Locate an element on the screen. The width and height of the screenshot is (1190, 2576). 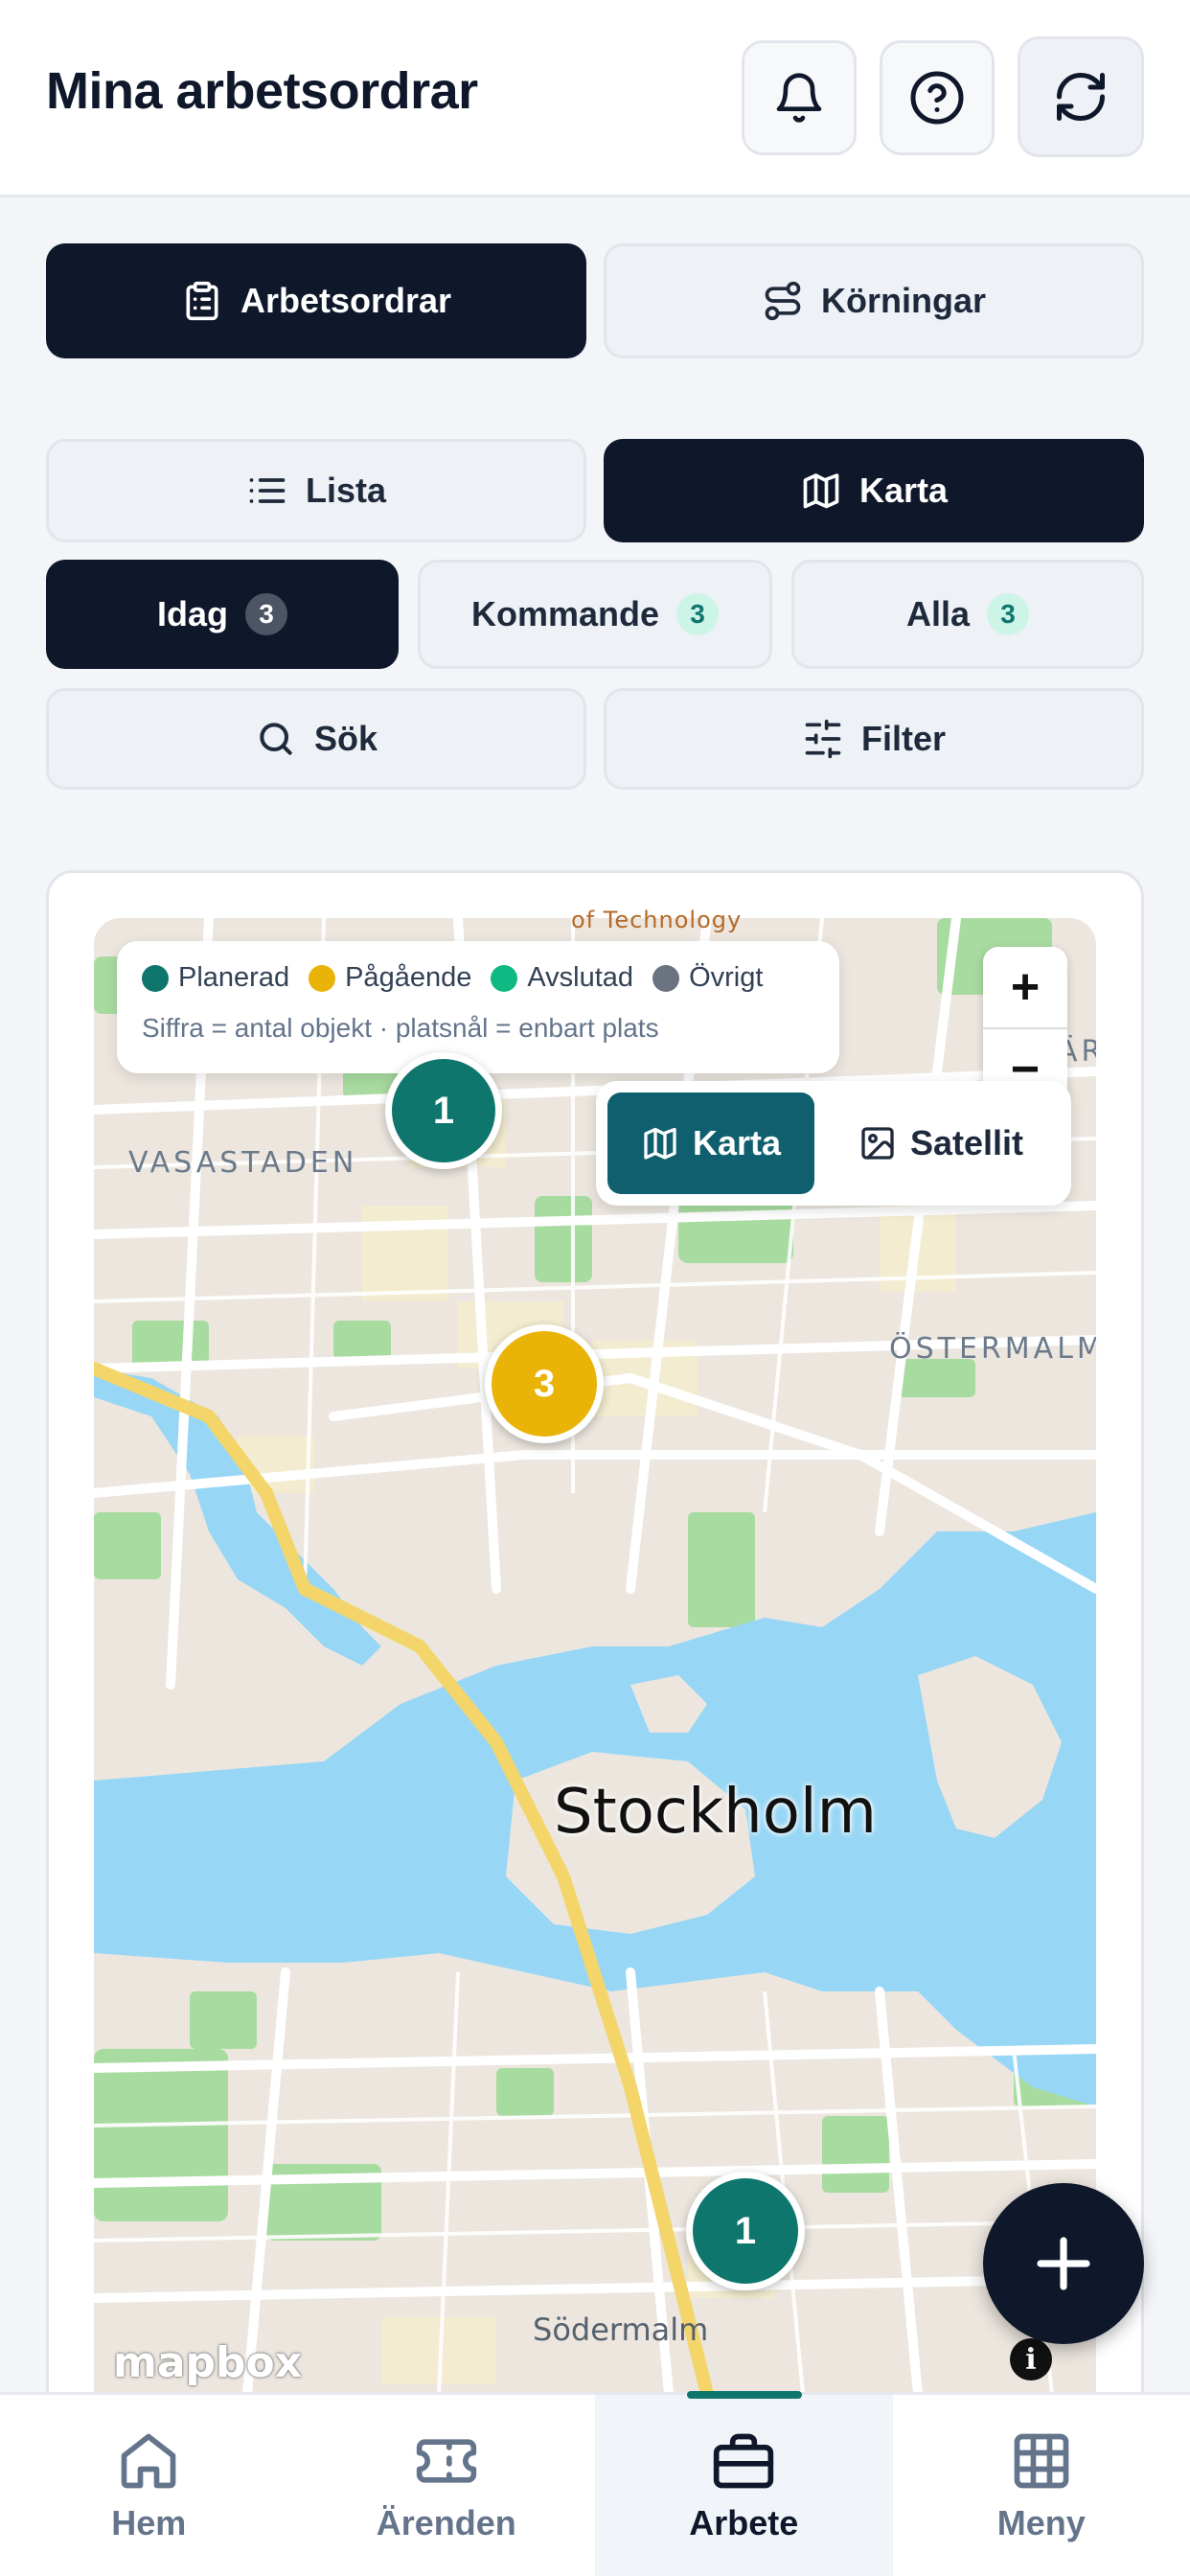
map-type-satellit: Satellit is located at coordinates (941, 1143).